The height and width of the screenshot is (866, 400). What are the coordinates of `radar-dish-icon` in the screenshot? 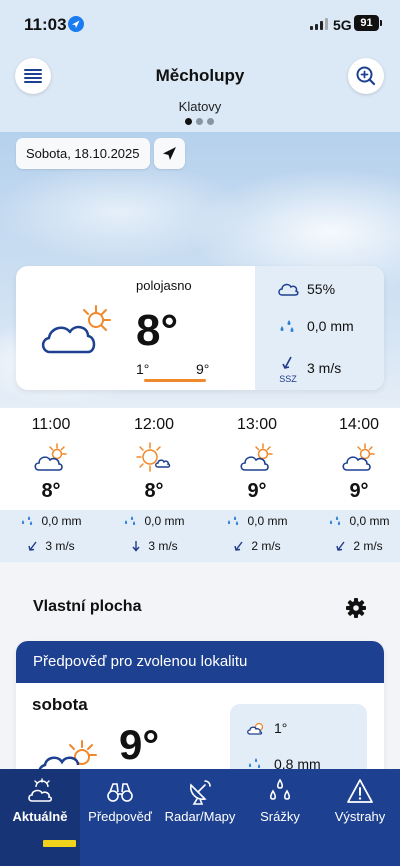 It's located at (200, 792).